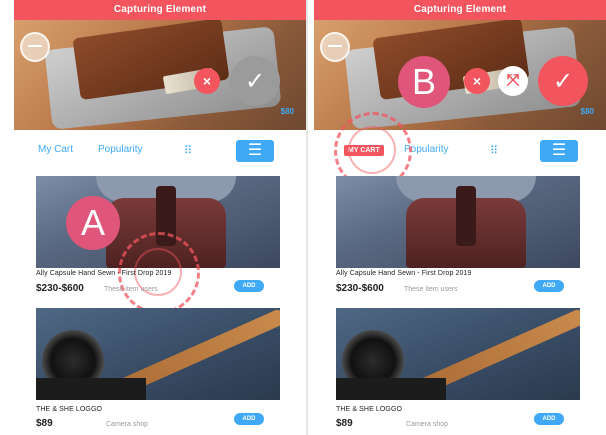 The height and width of the screenshot is (435, 606). I want to click on strap-shape, so click(466, 216).